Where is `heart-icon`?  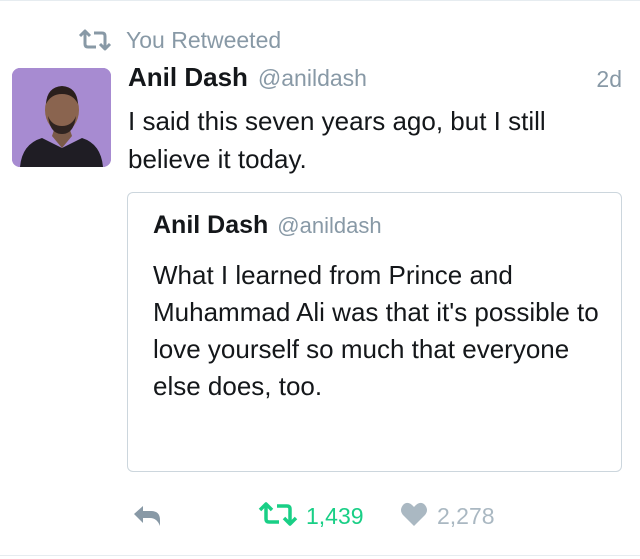
heart-icon is located at coordinates (414, 516).